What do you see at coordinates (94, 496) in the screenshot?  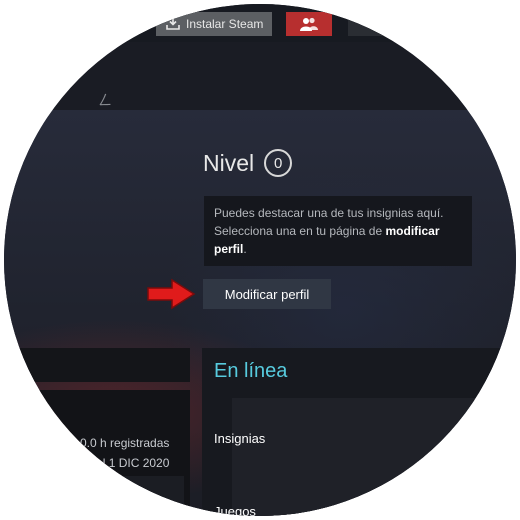 I see `left-panel-footer` at bounding box center [94, 496].